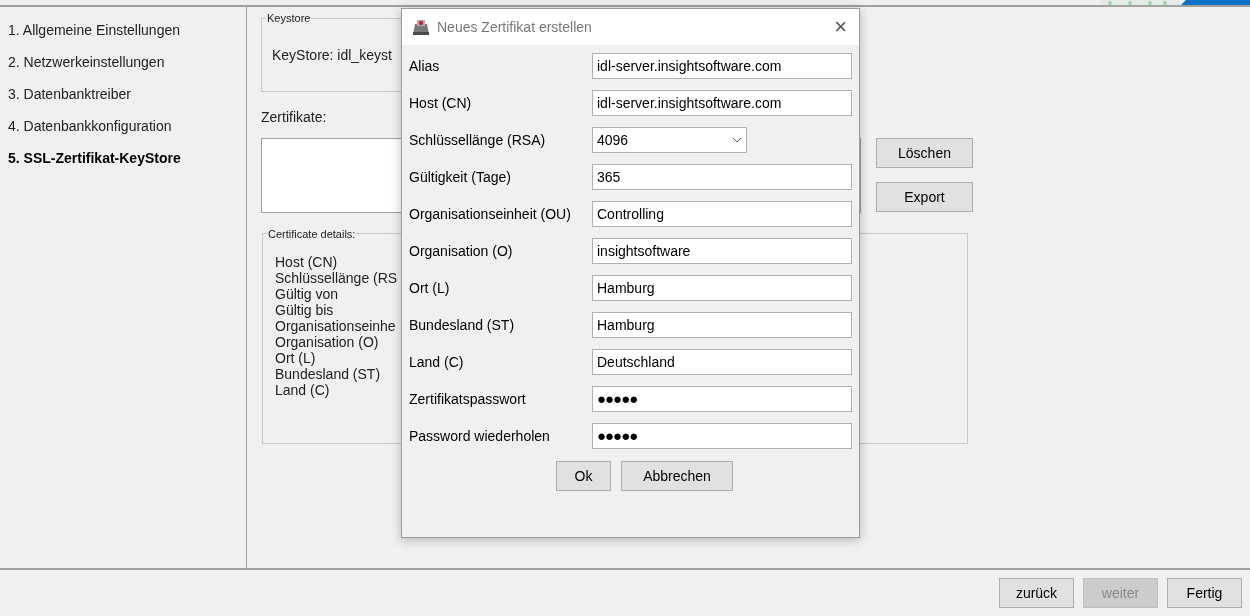  Describe the element at coordinates (722, 362) in the screenshot. I see `text-field: Deutschland` at that location.